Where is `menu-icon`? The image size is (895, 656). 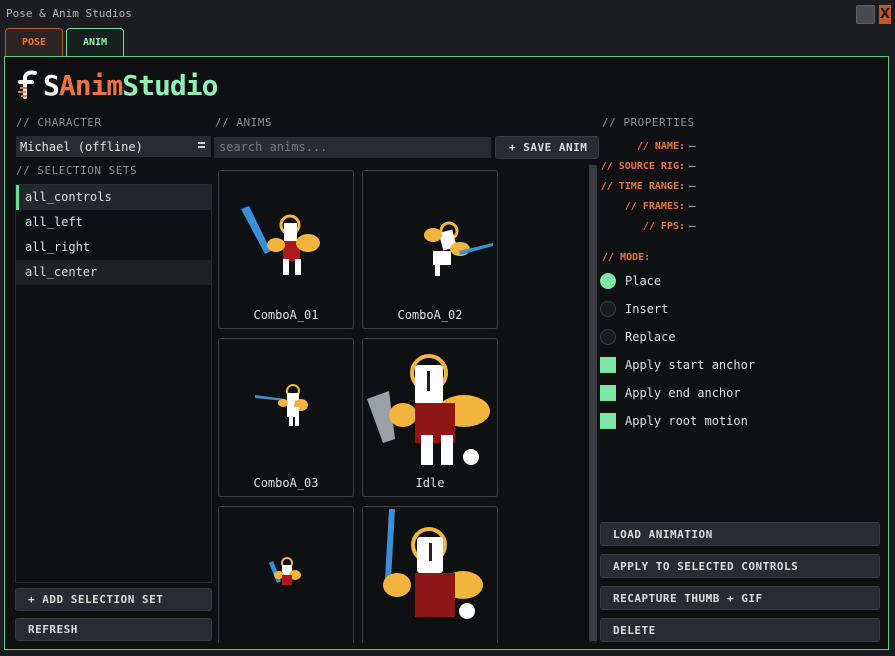 menu-icon is located at coordinates (201, 146).